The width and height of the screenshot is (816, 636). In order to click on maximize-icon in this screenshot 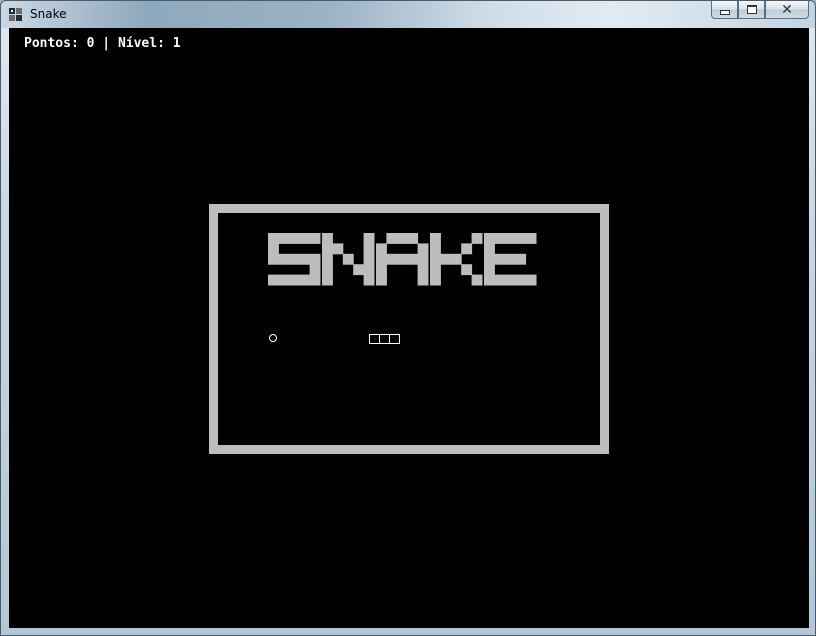, I will do `click(751, 9)`.